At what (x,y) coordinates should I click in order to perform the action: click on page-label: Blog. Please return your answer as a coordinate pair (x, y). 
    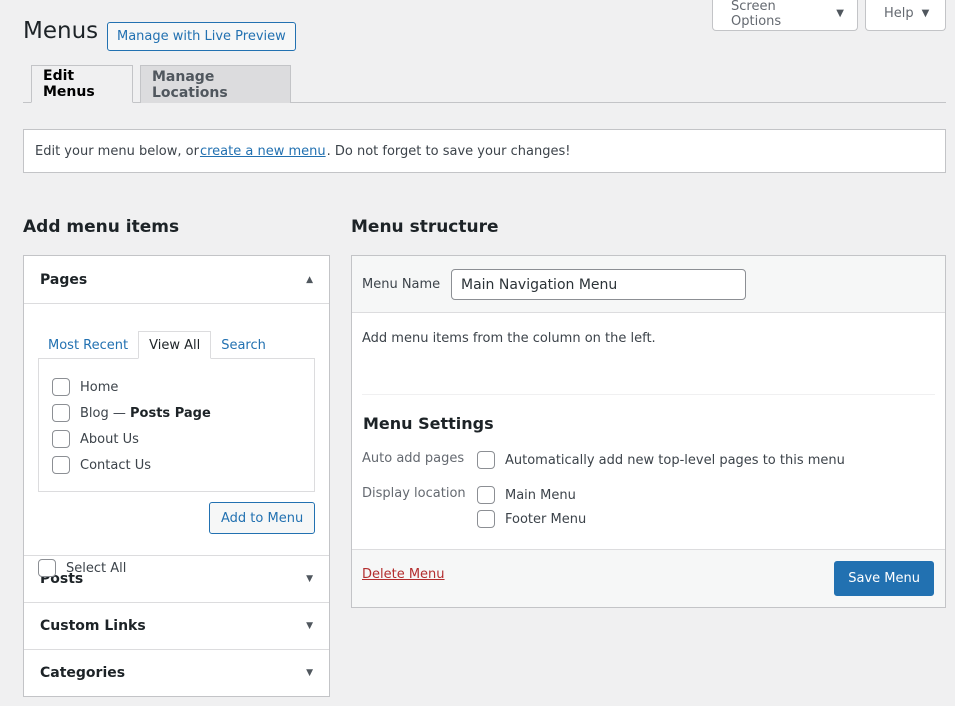
    Looking at the image, I should click on (94, 413).